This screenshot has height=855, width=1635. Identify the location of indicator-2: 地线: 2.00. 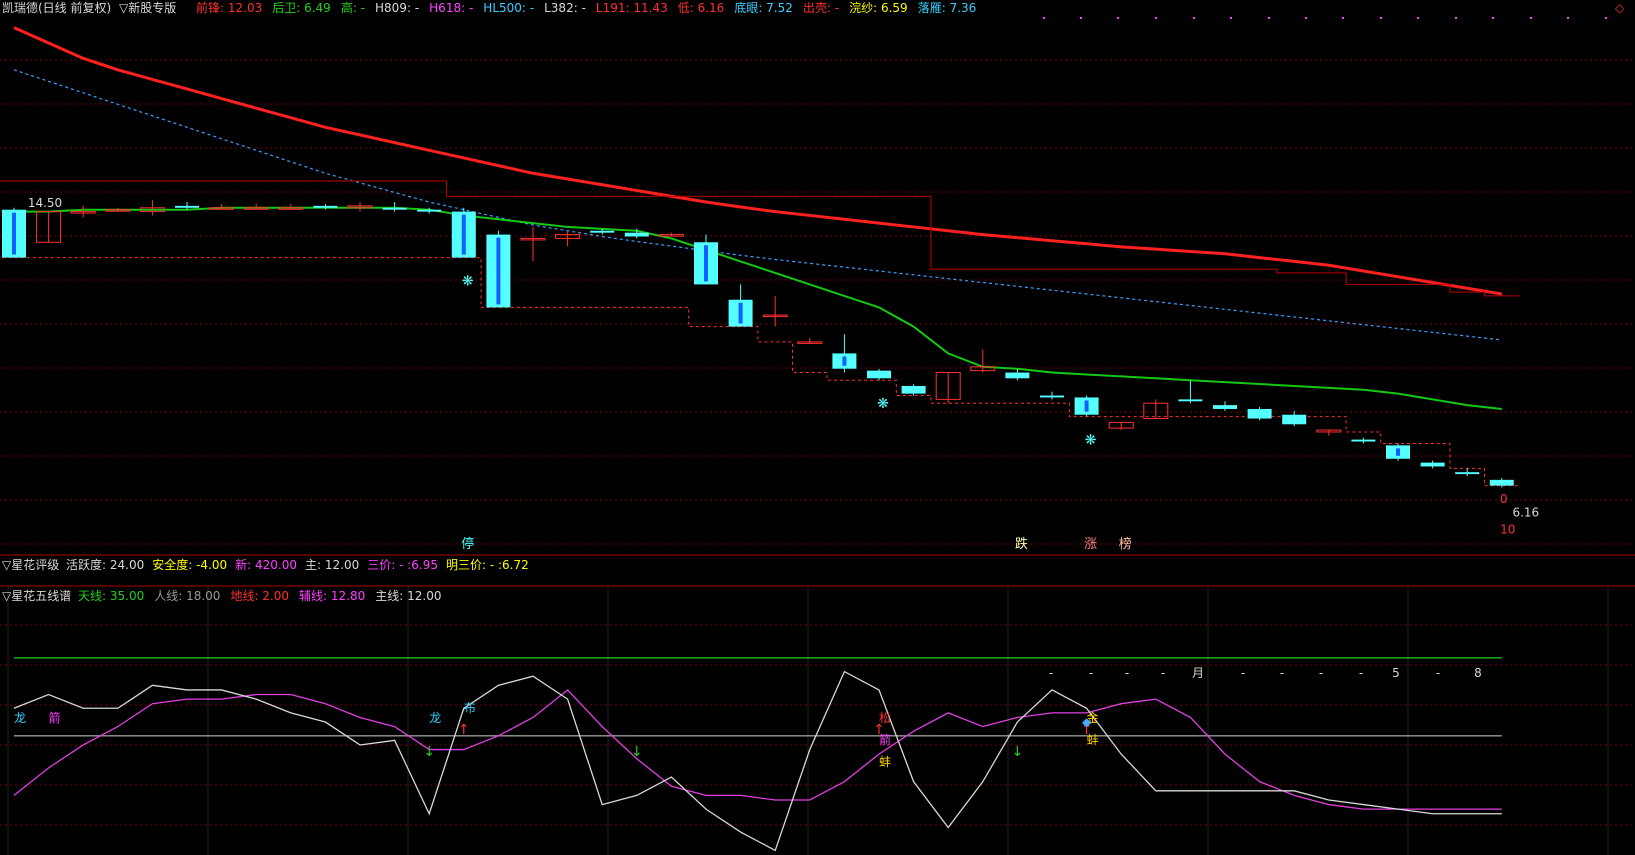
(259, 596).